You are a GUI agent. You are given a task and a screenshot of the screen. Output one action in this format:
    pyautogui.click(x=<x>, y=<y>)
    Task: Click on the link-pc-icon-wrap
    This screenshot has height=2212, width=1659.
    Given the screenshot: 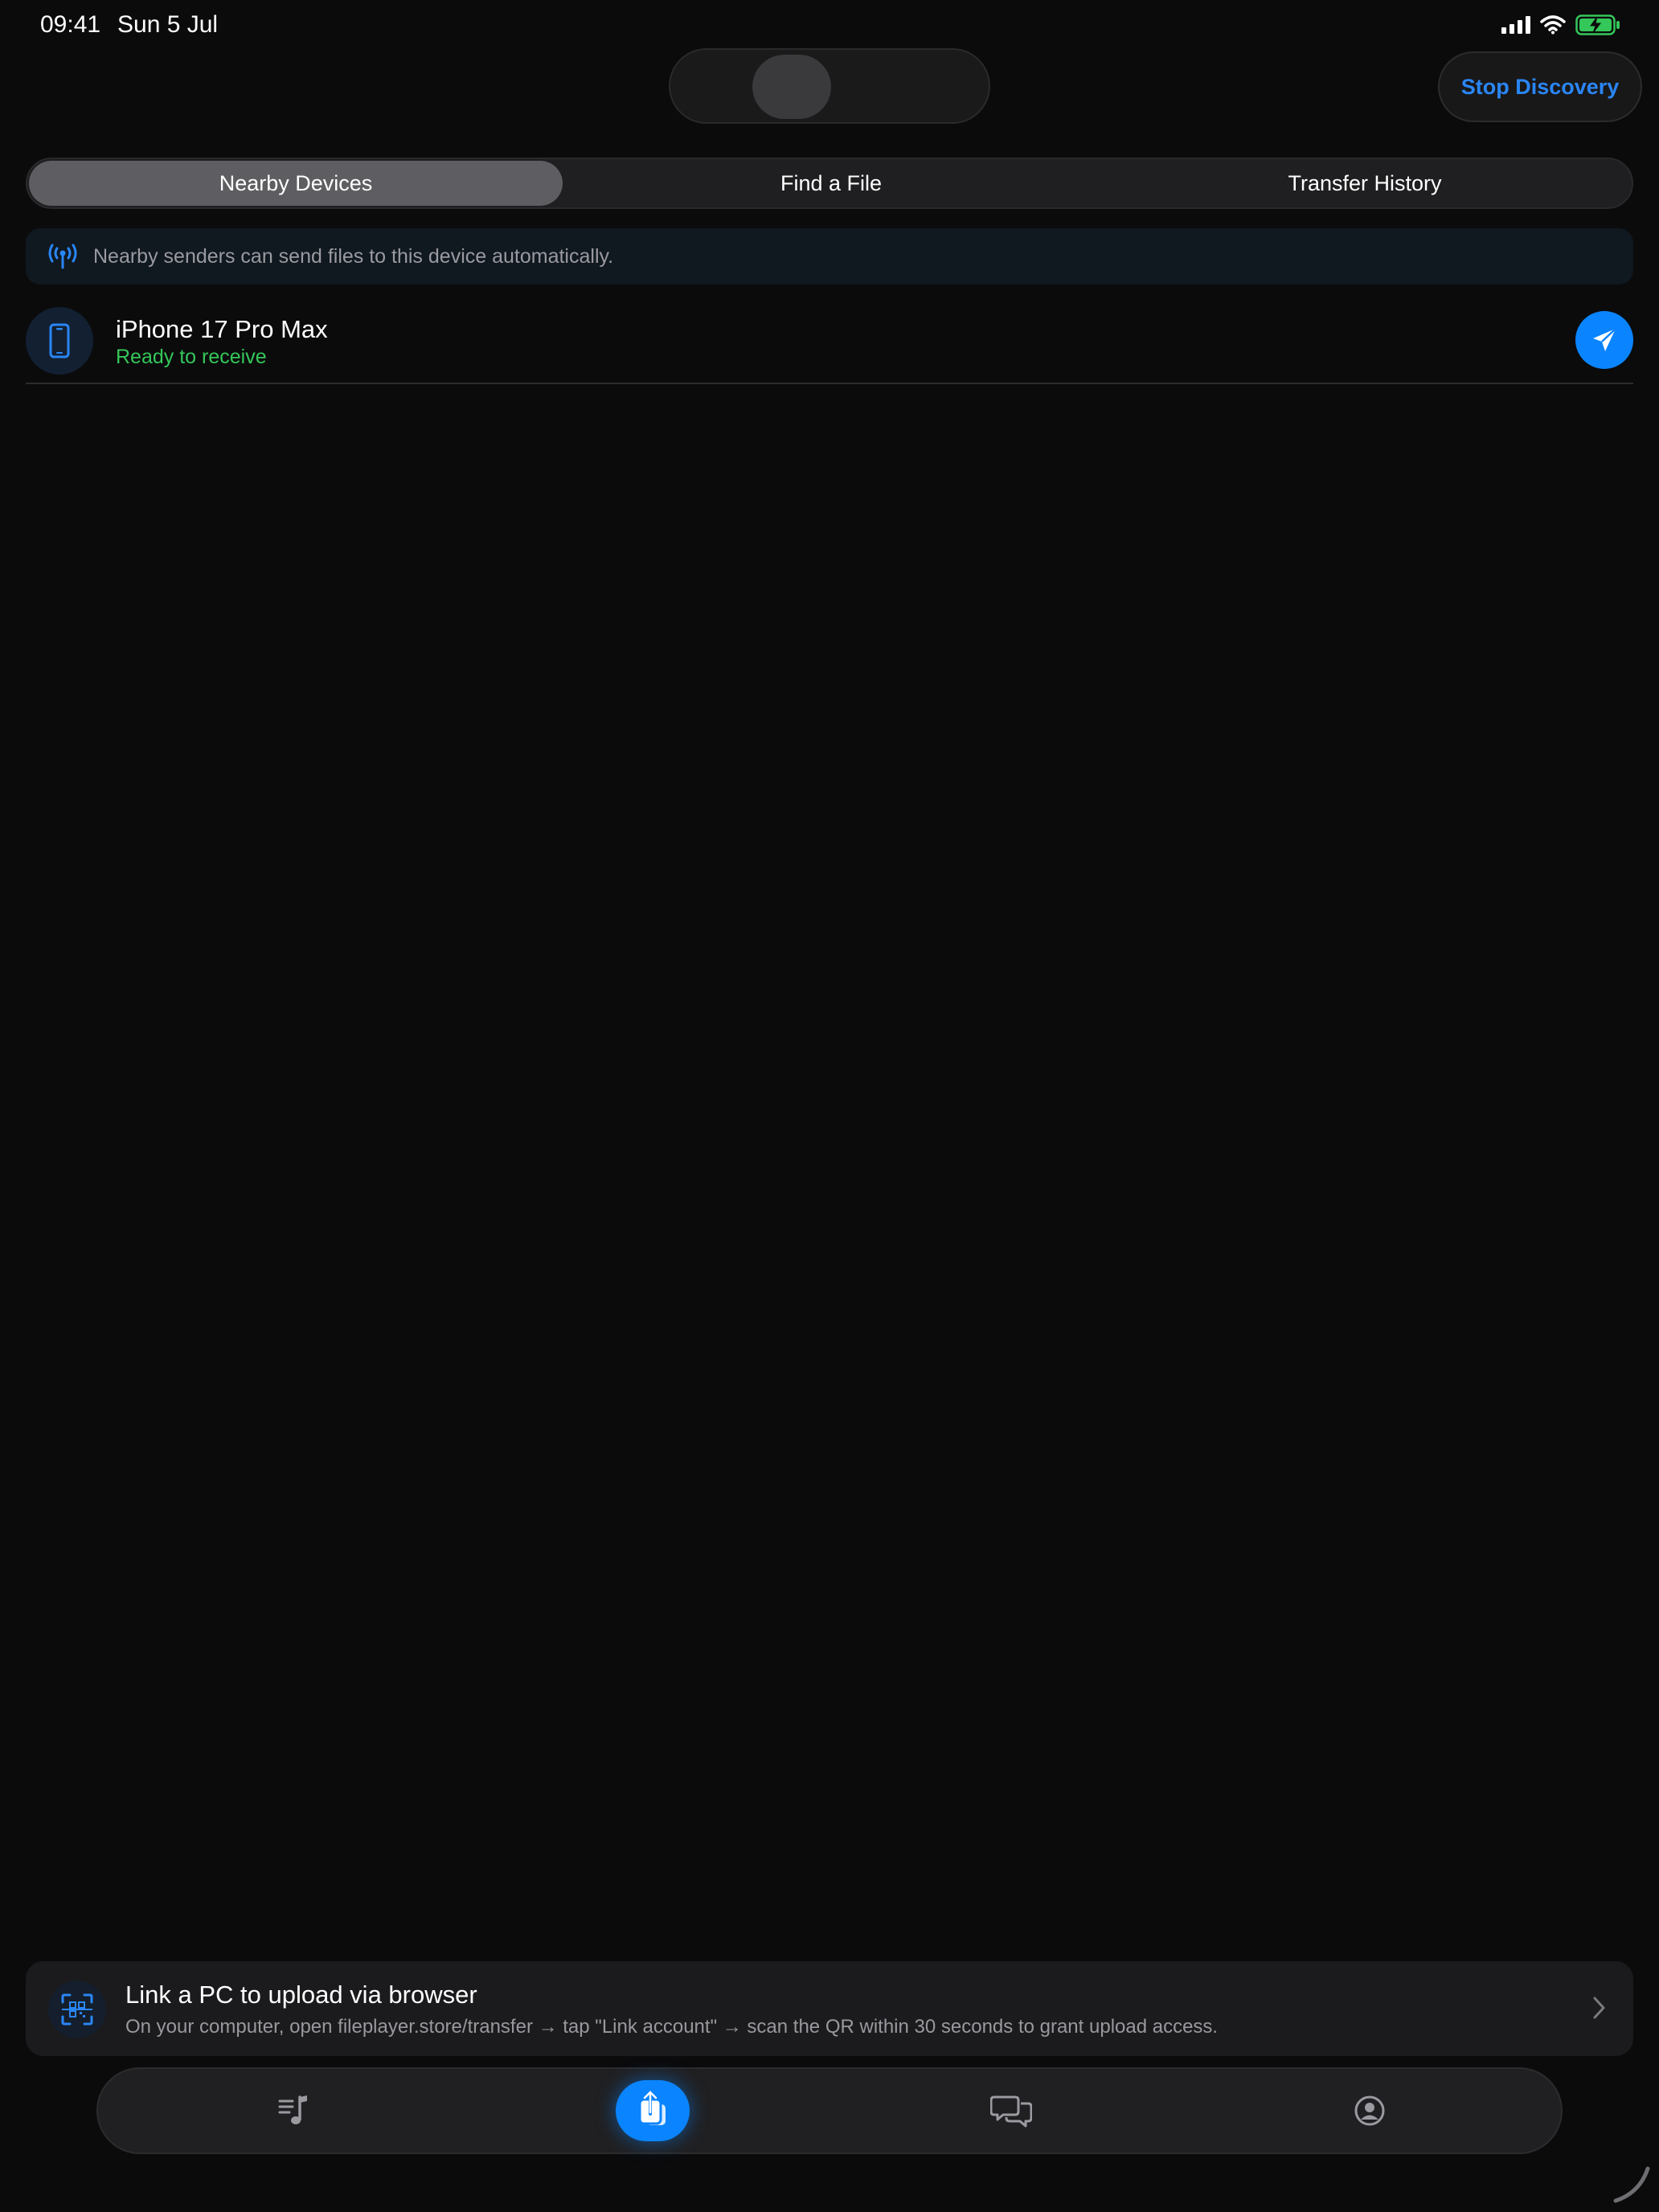 What is the action you would take?
    pyautogui.click(x=77, y=2009)
    